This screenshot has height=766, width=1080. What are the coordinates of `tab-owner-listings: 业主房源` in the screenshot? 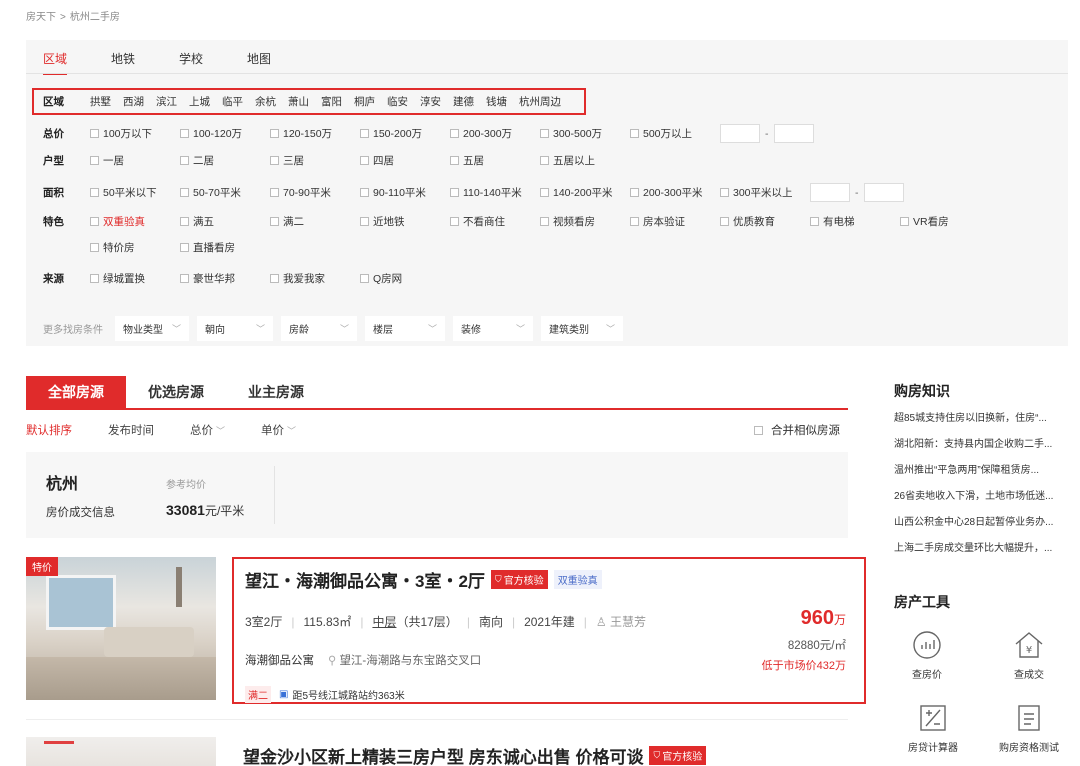 It's located at (276, 392).